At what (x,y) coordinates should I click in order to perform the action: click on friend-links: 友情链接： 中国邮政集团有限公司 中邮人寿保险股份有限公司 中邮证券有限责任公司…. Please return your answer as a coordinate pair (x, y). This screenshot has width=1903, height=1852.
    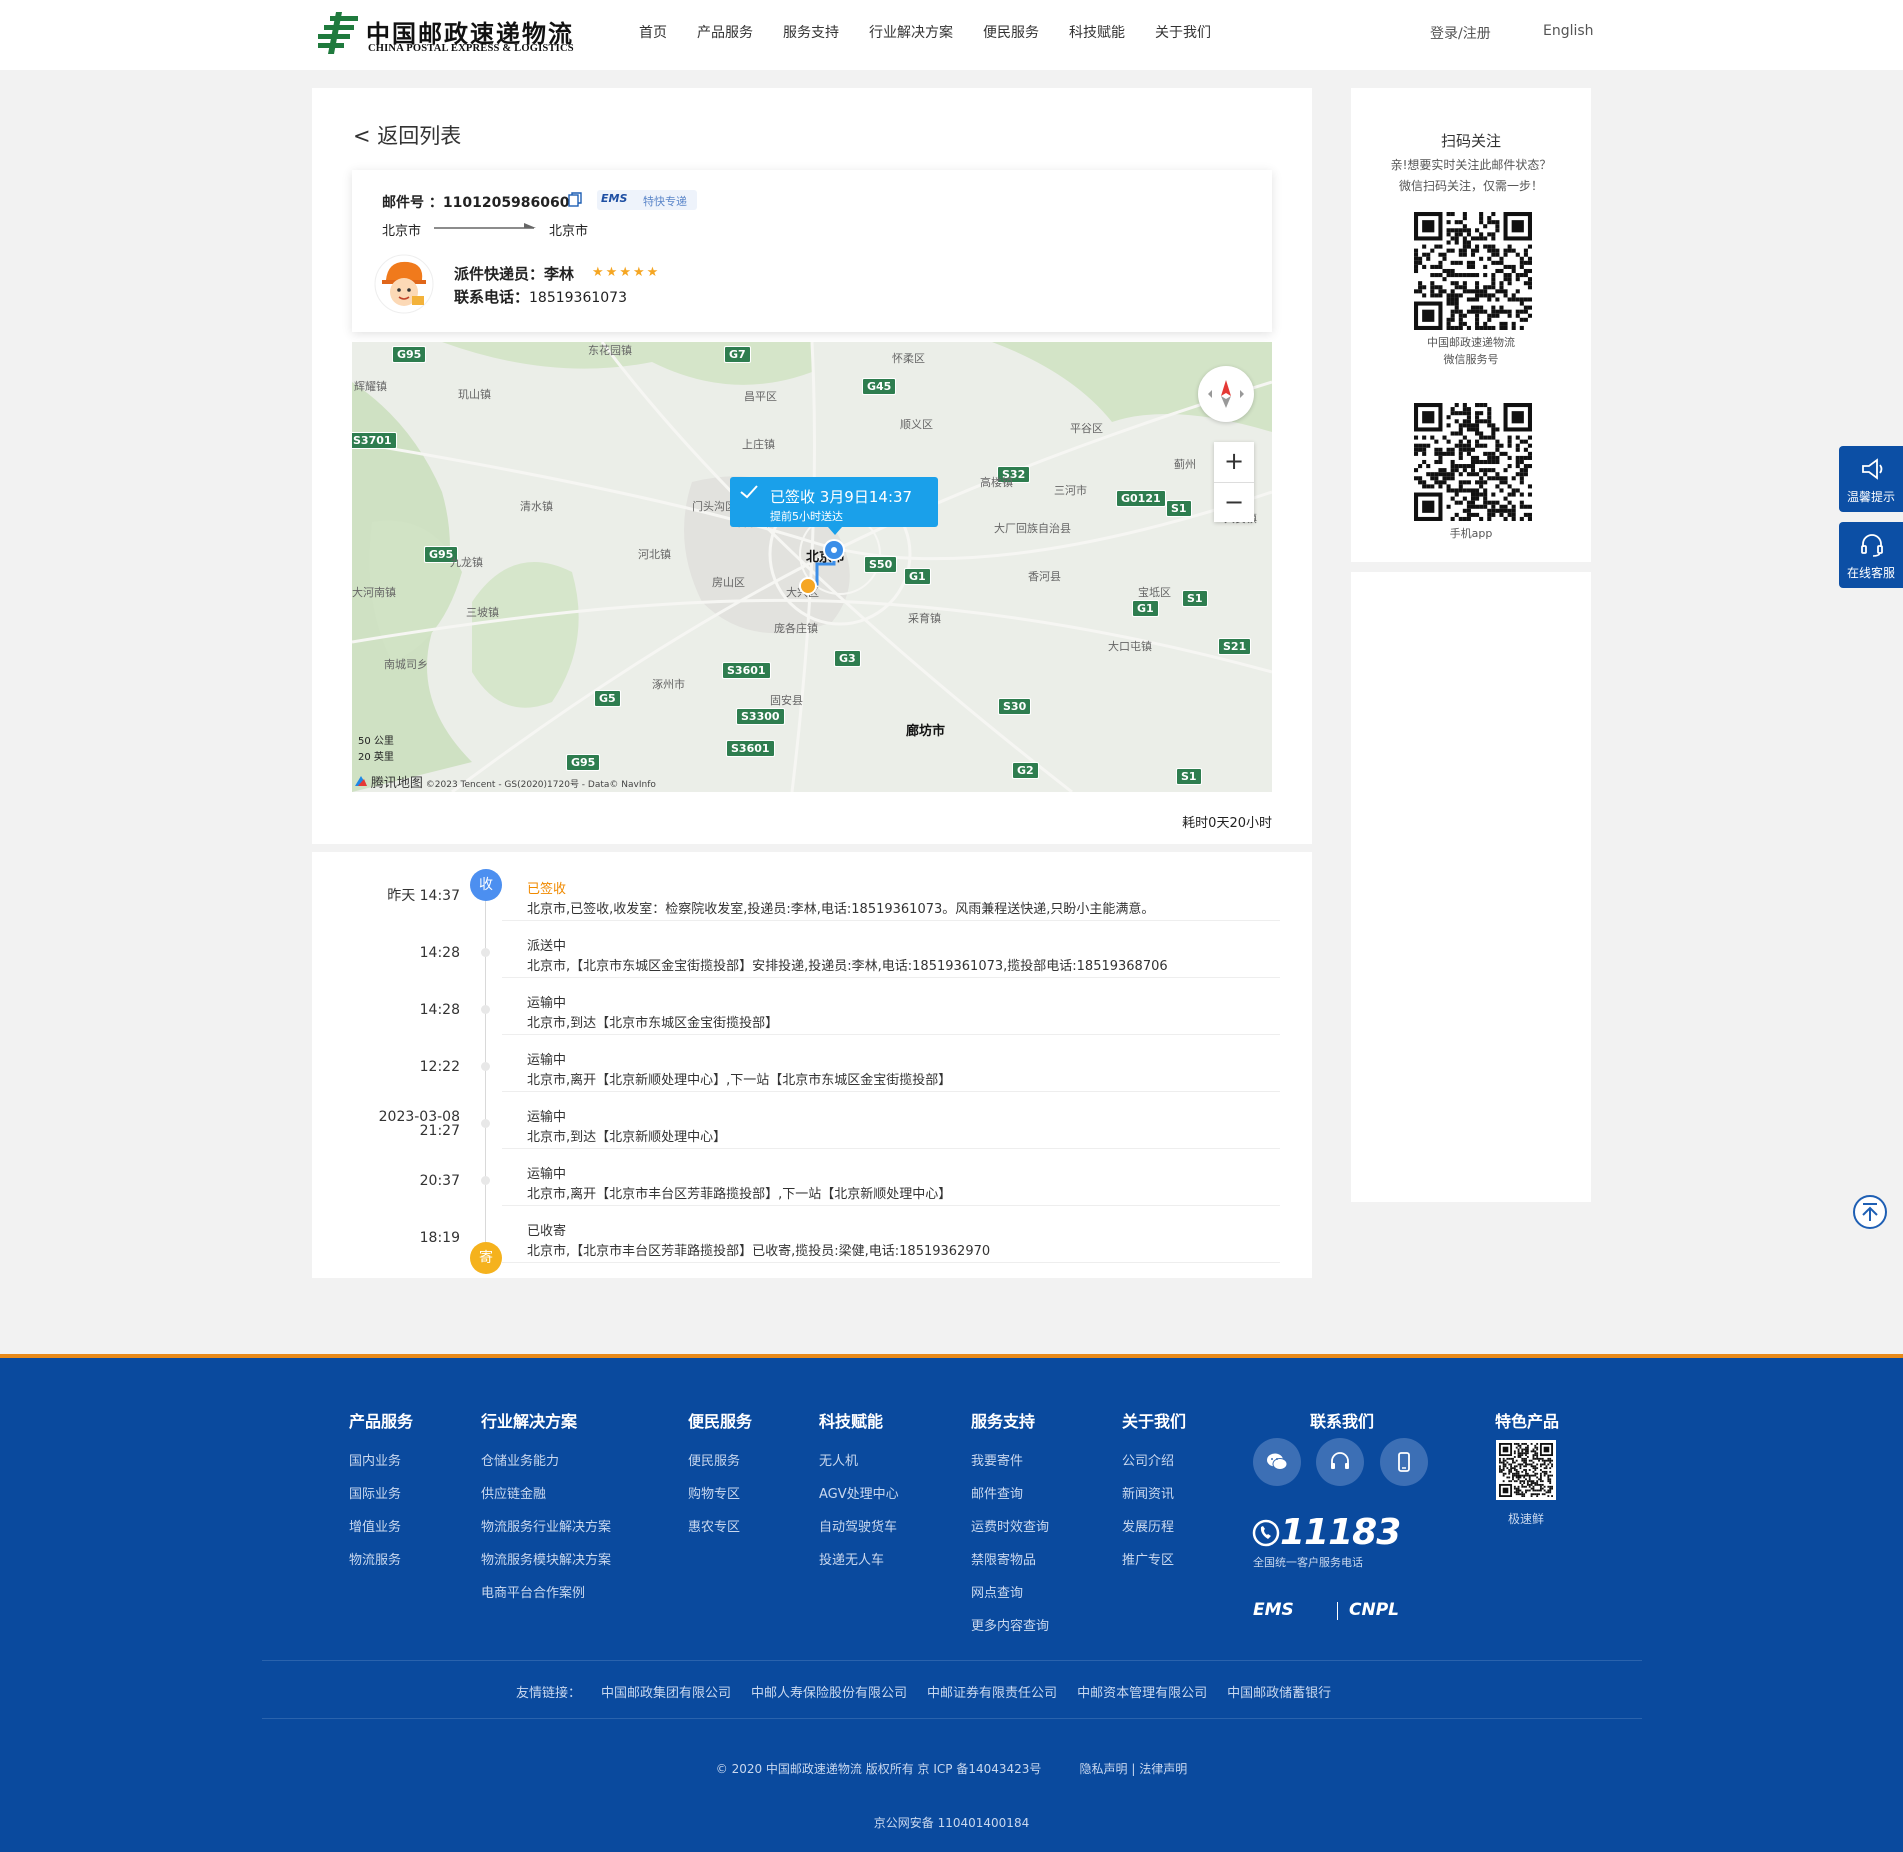
    Looking at the image, I should click on (933, 1691).